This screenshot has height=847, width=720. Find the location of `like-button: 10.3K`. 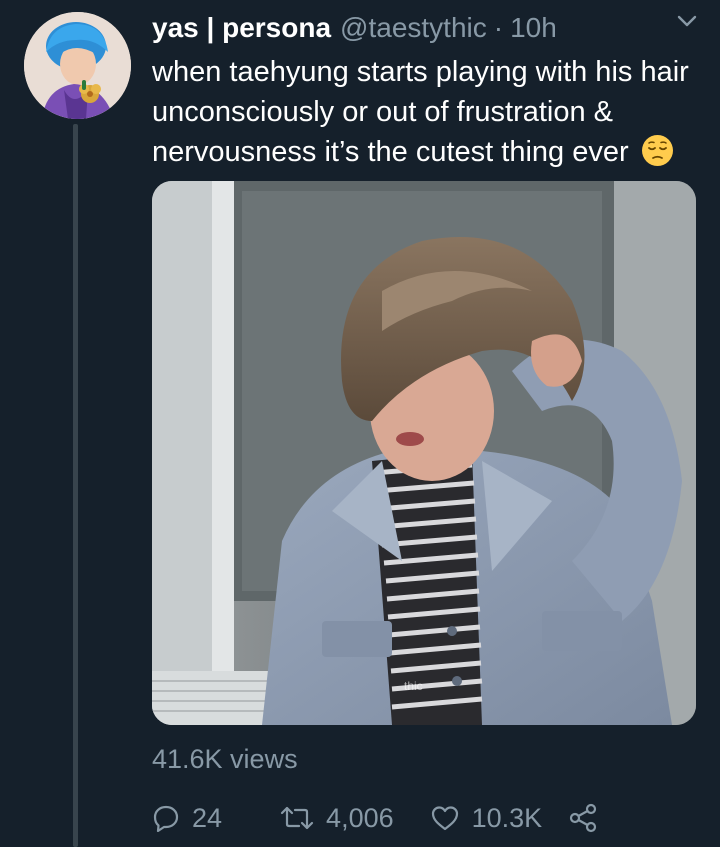

like-button: 10.3K is located at coordinates (486, 818).